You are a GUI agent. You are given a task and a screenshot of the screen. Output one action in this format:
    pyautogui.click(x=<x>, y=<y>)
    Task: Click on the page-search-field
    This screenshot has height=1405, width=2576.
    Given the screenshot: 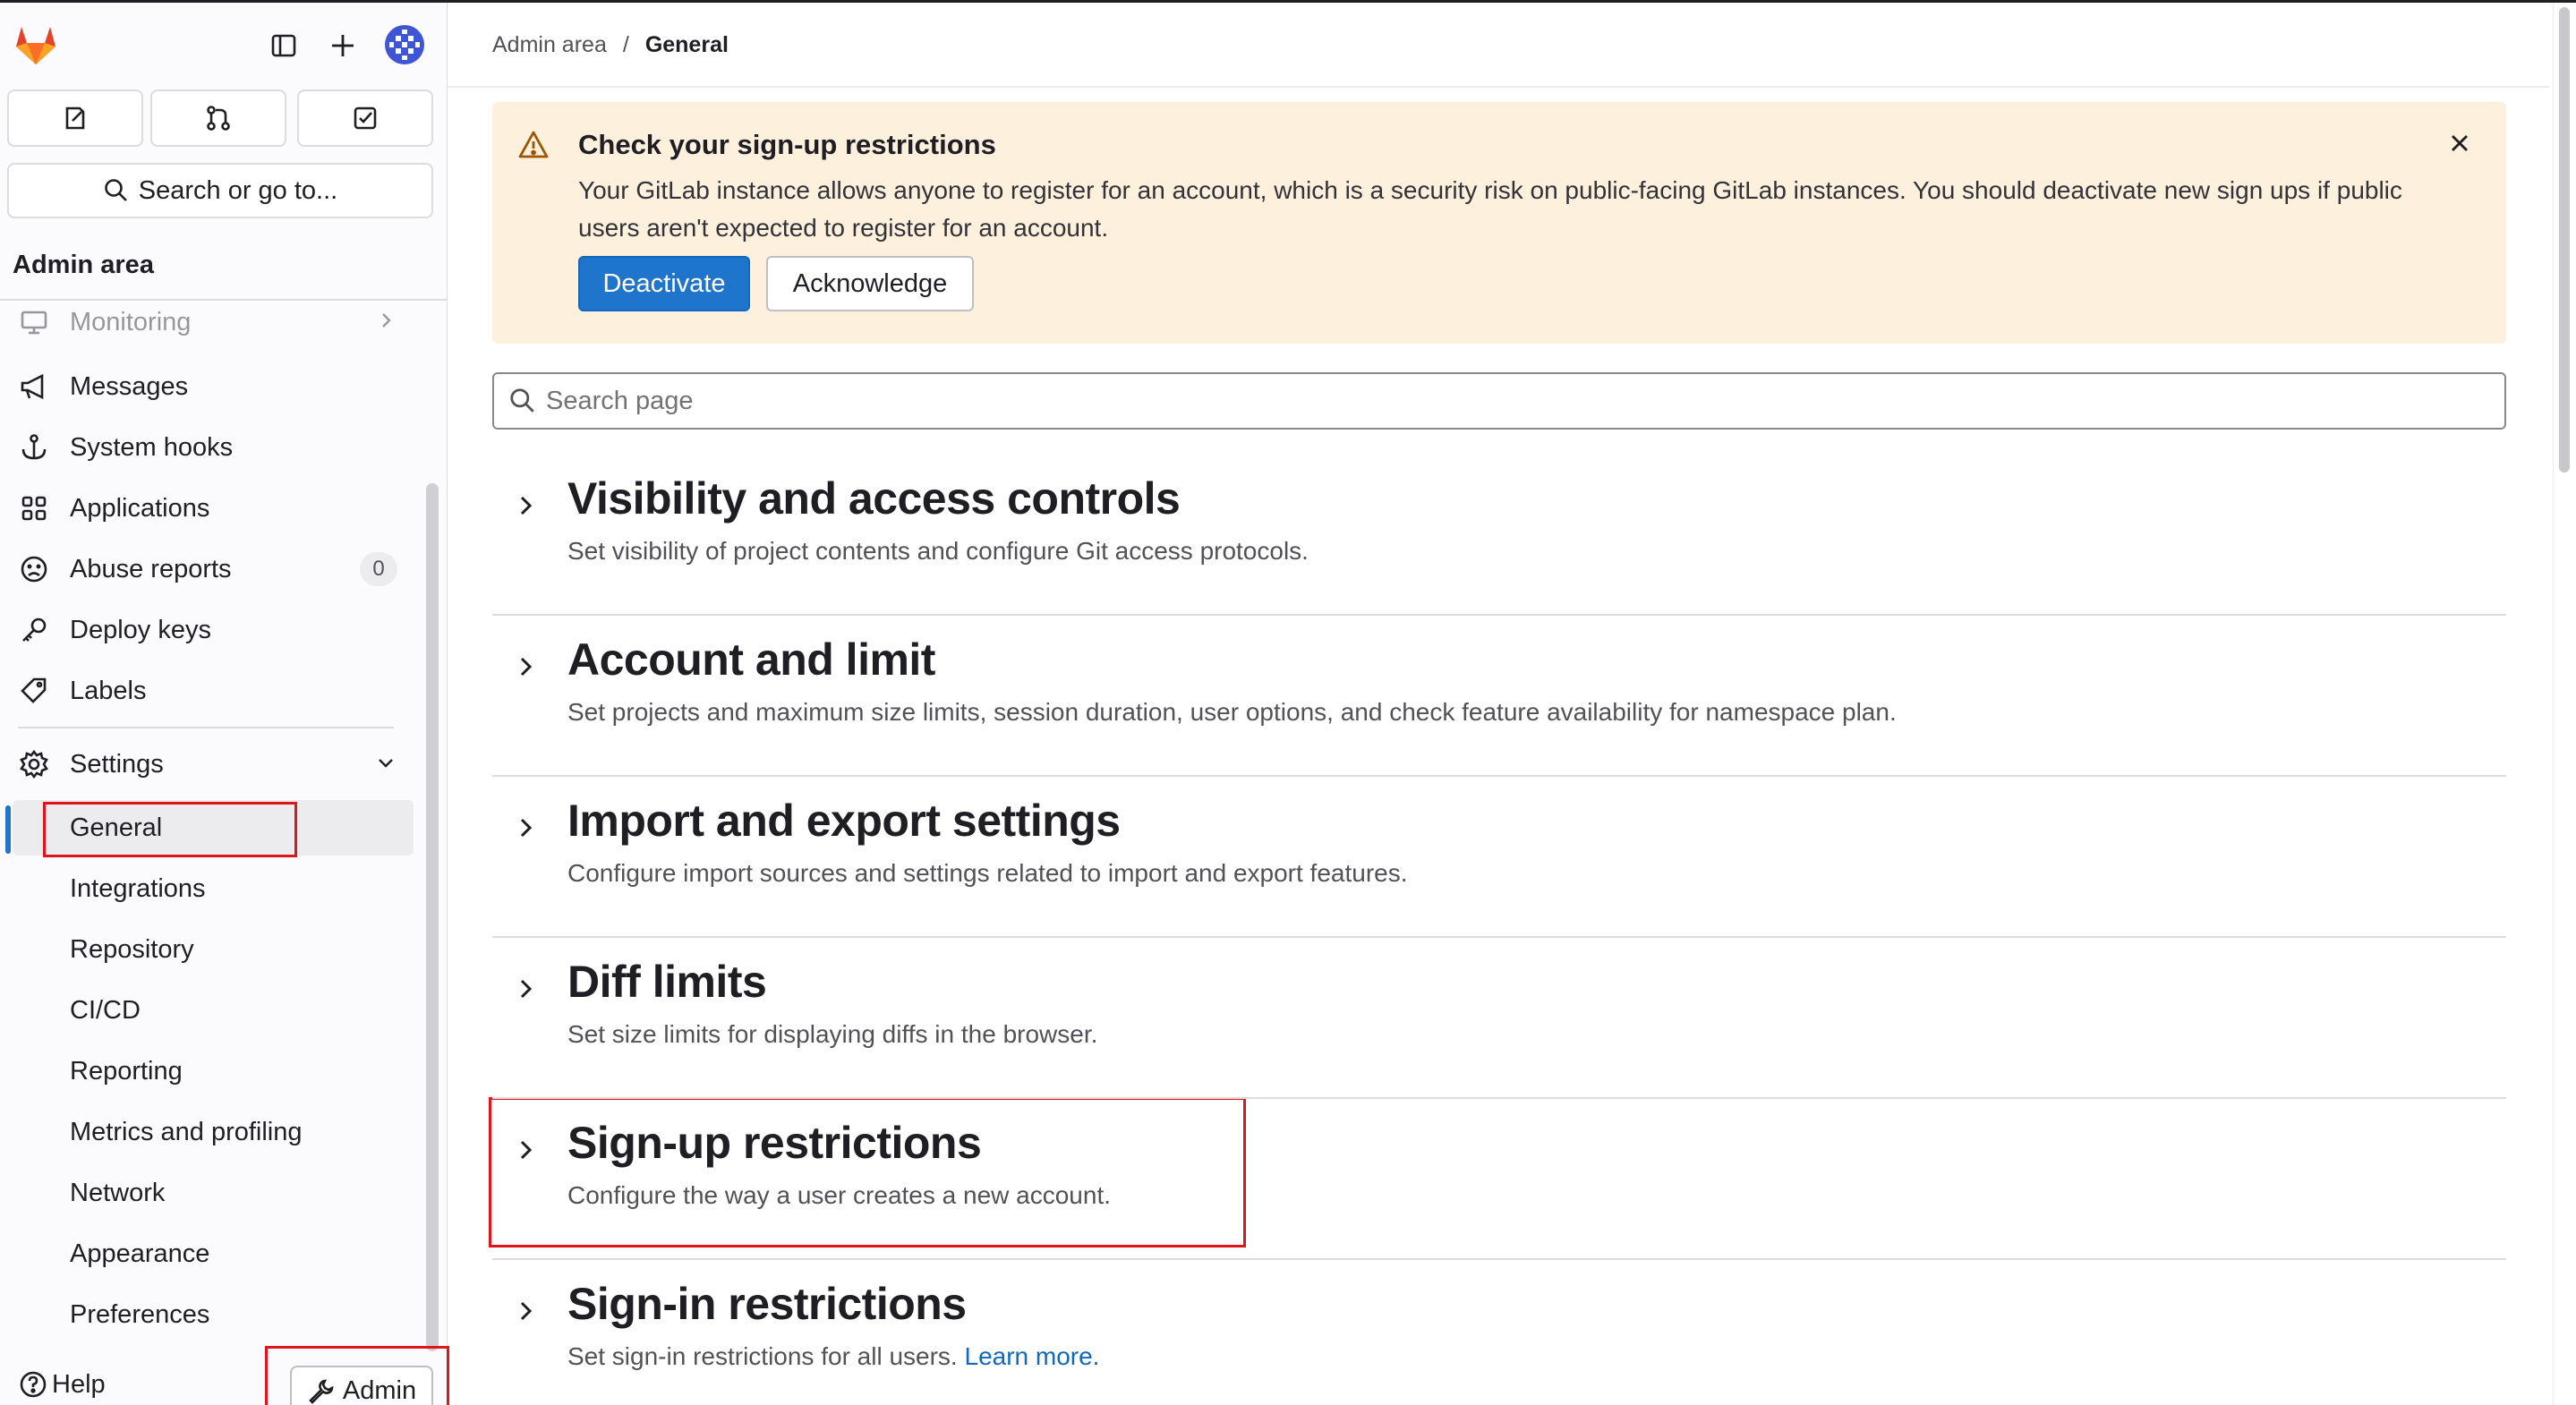 What is the action you would take?
    pyautogui.click(x=1499, y=401)
    